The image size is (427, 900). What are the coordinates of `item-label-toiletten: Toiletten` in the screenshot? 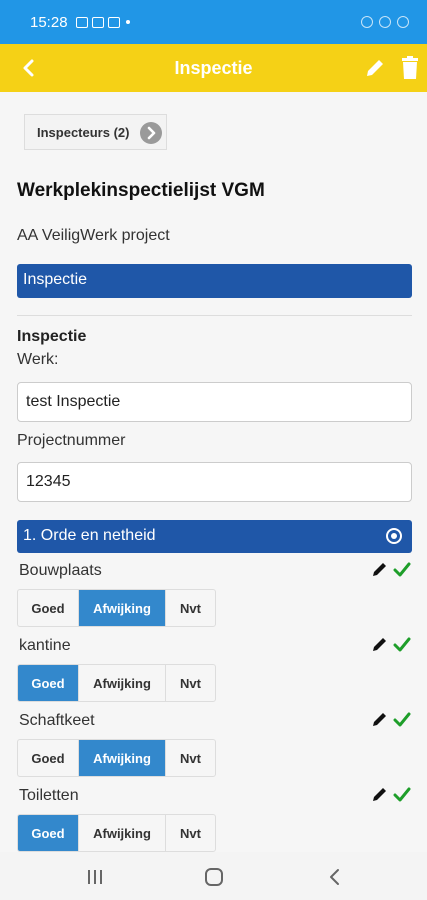 It's located at (49, 795).